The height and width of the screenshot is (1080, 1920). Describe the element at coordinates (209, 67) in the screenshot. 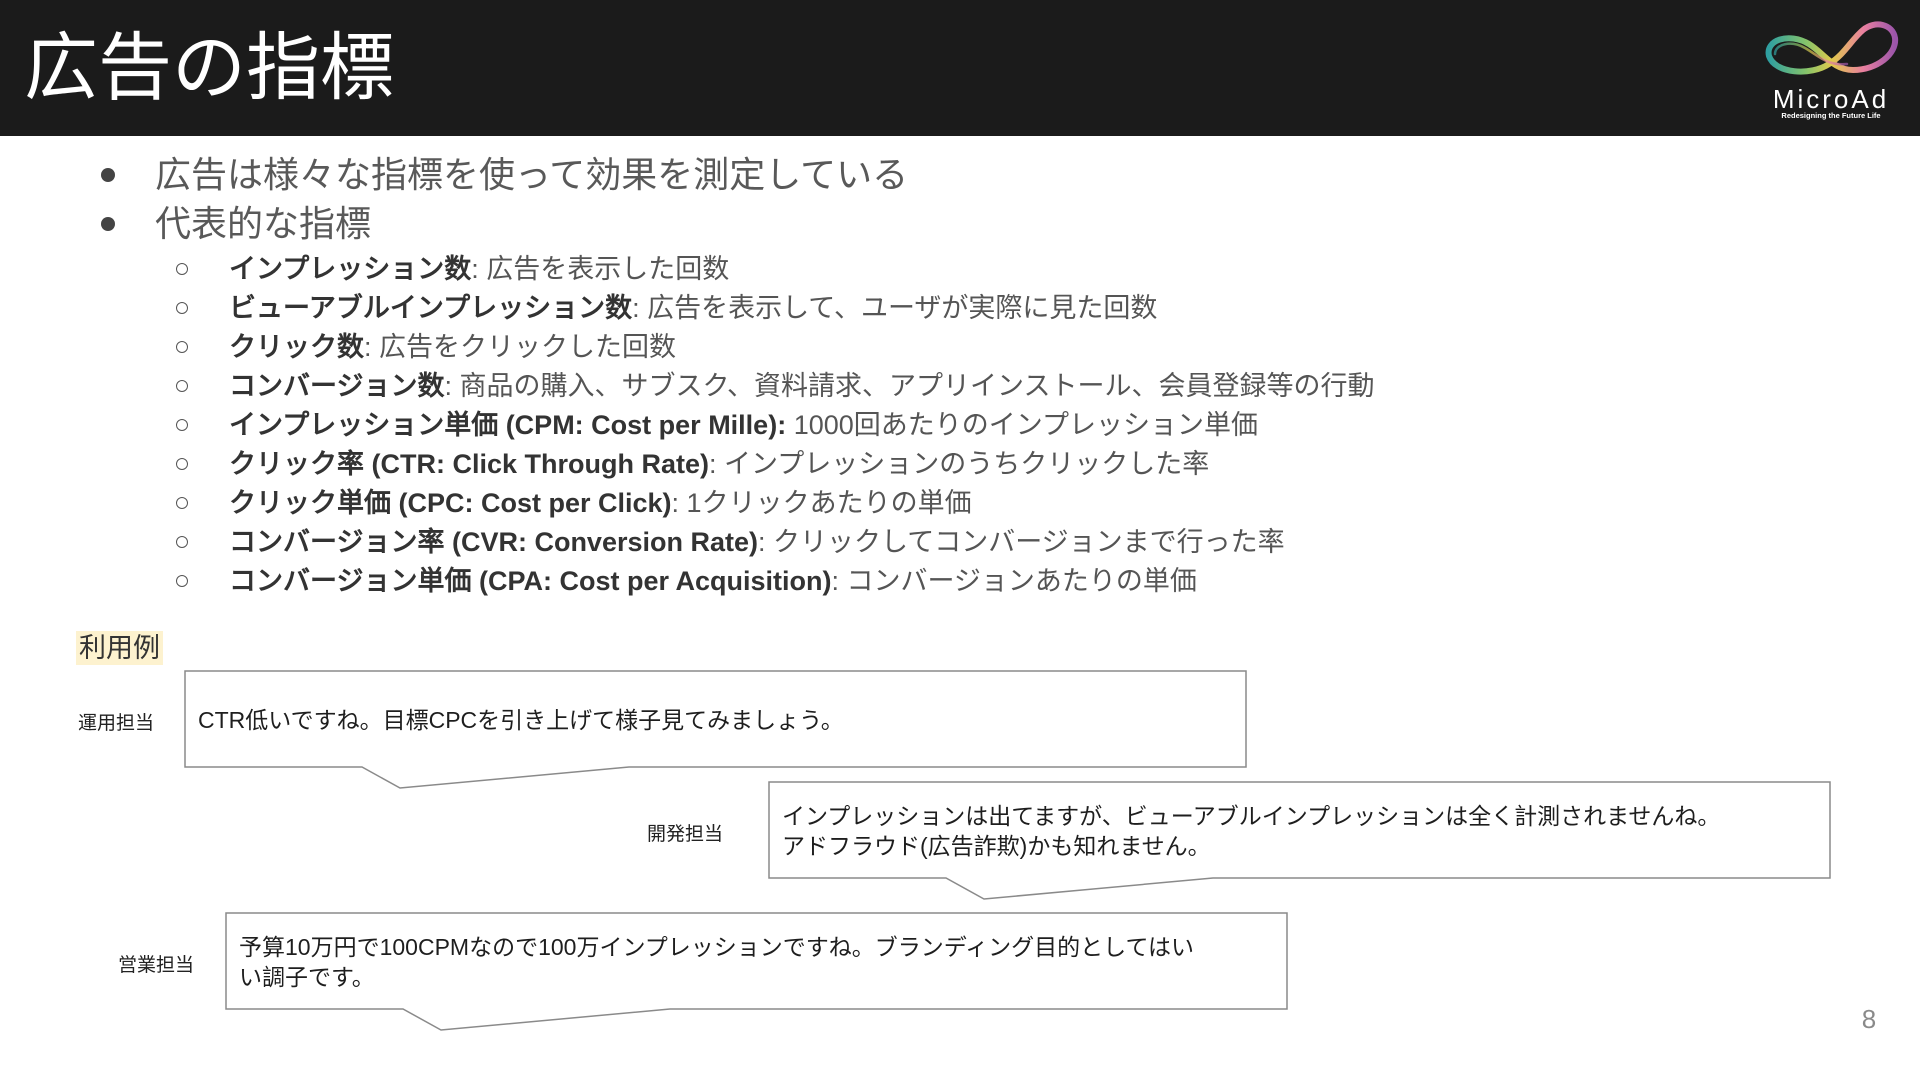

I see `slide-title: 広告の指標` at that location.